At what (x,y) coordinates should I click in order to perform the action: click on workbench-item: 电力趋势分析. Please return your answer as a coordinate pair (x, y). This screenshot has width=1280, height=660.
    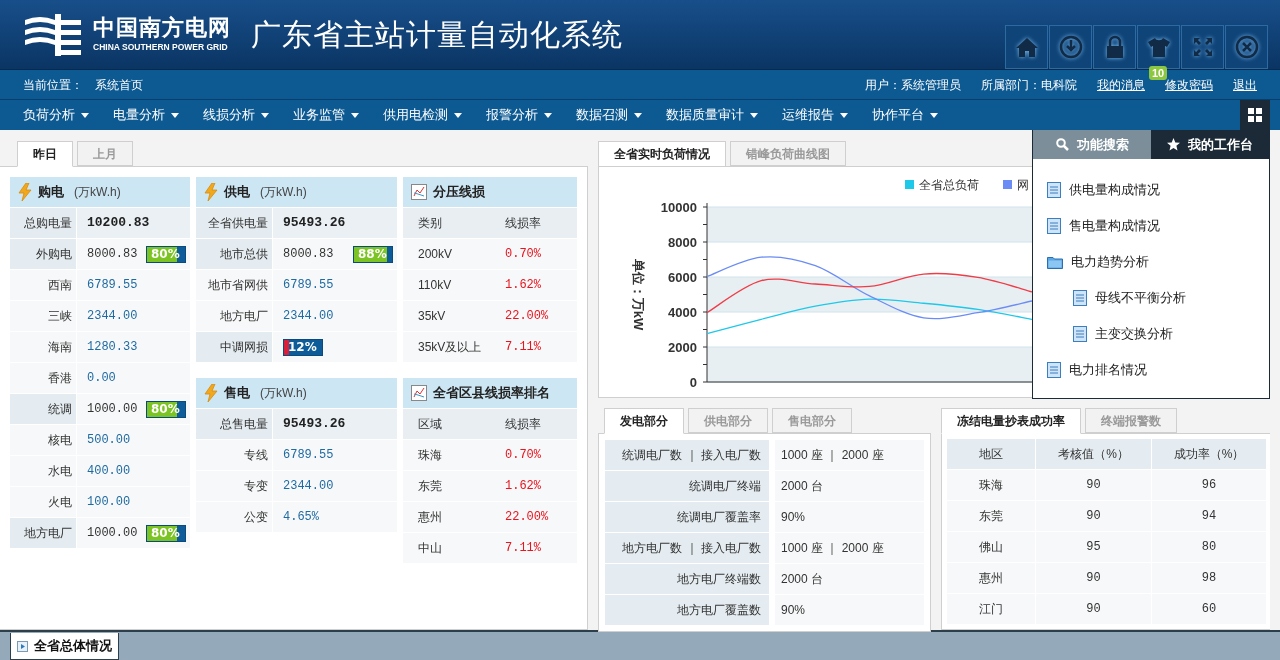
    Looking at the image, I should click on (1158, 262).